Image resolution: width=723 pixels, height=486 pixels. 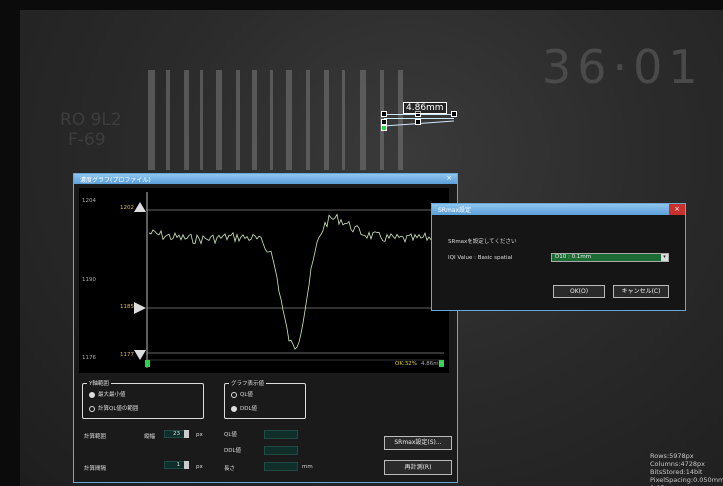 I want to click on srmax-prompt: SRmaxを設定してください, so click(x=482, y=242).